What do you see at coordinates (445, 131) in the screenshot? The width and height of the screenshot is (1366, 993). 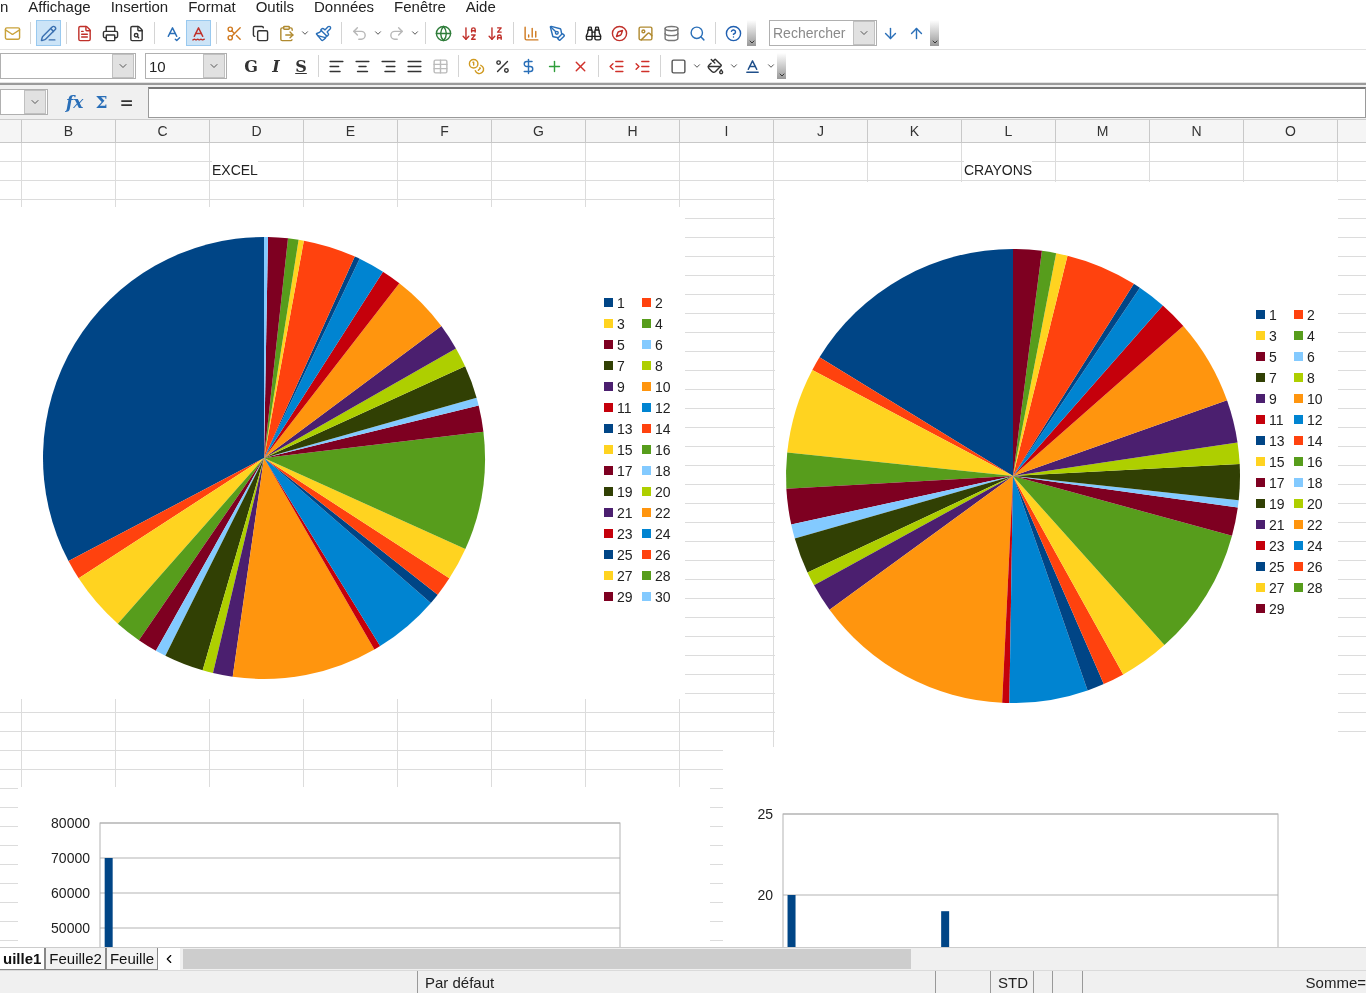 I see `column-header: F` at bounding box center [445, 131].